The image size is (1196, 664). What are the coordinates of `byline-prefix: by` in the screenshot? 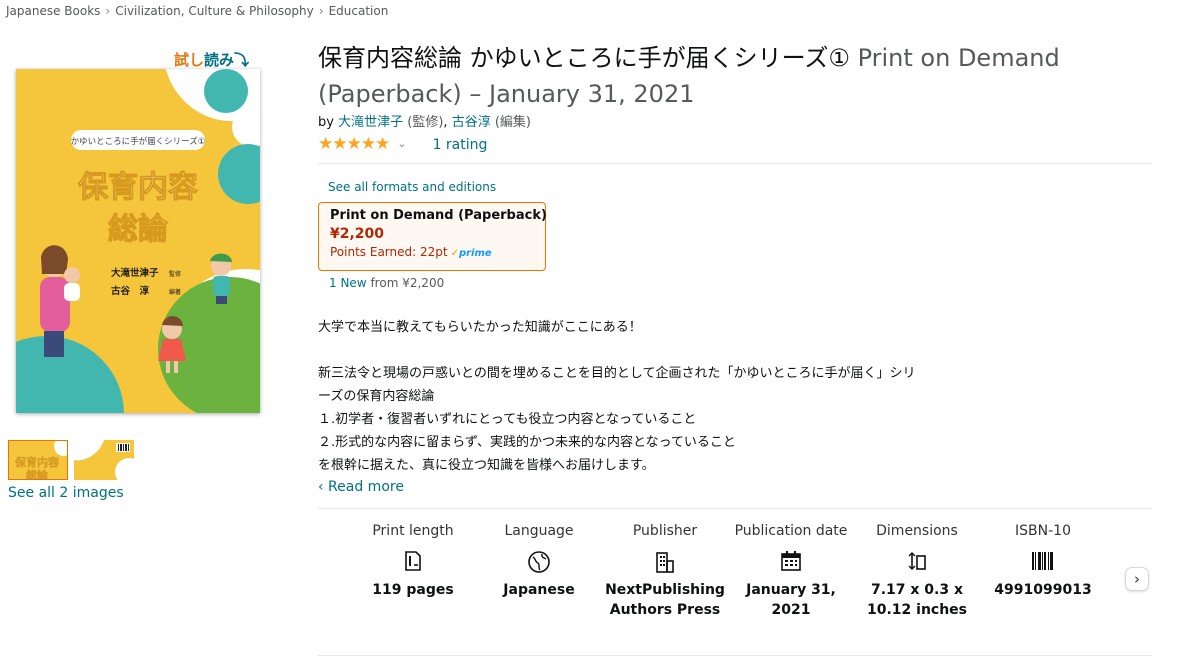 It's located at (326, 122).